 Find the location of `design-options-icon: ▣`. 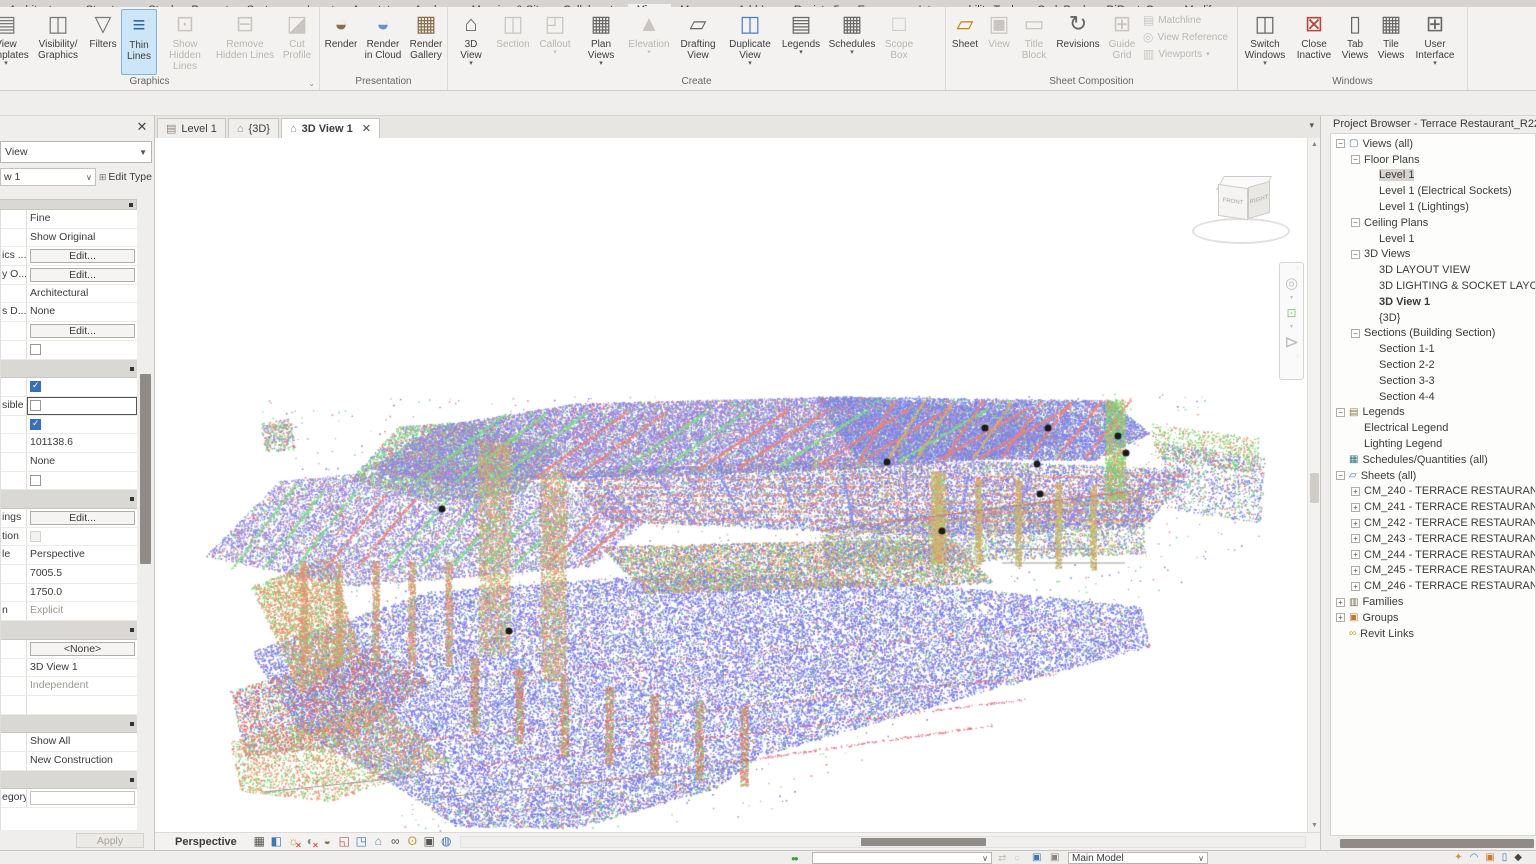

design-options-icon: ▣ is located at coordinates (1036, 858).